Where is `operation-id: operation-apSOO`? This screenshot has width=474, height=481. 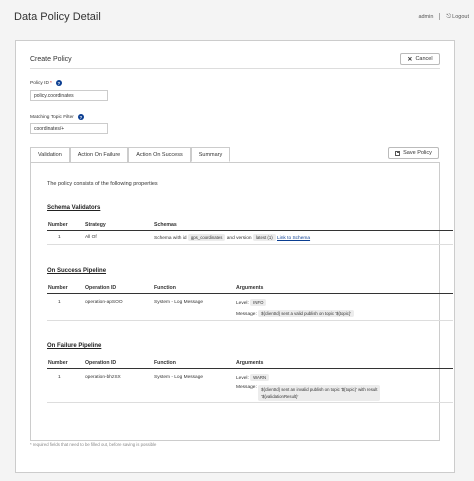
operation-id: operation-apSOO is located at coordinates (104, 302).